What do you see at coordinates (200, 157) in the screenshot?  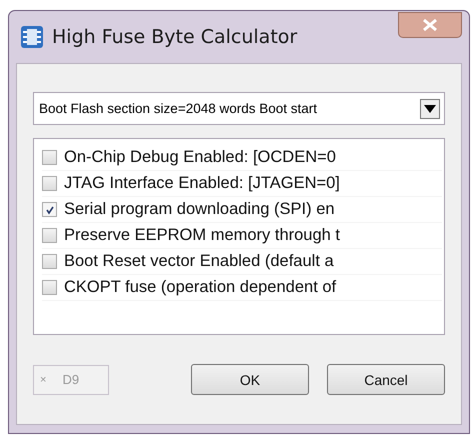 I see `option-label: On-Chip Debug Enabled: [OCDEN=0` at bounding box center [200, 157].